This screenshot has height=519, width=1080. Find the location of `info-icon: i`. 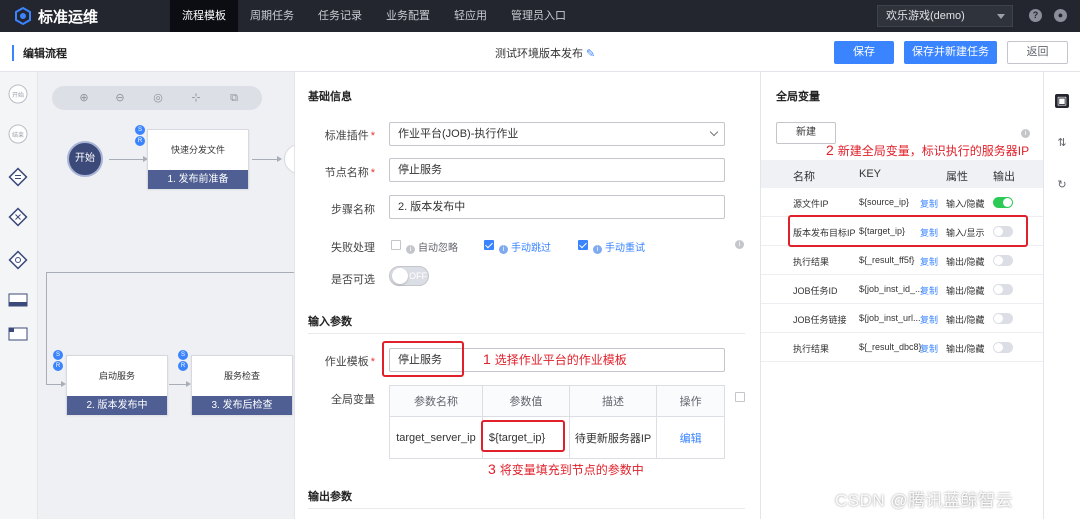

info-icon: i is located at coordinates (410, 249).